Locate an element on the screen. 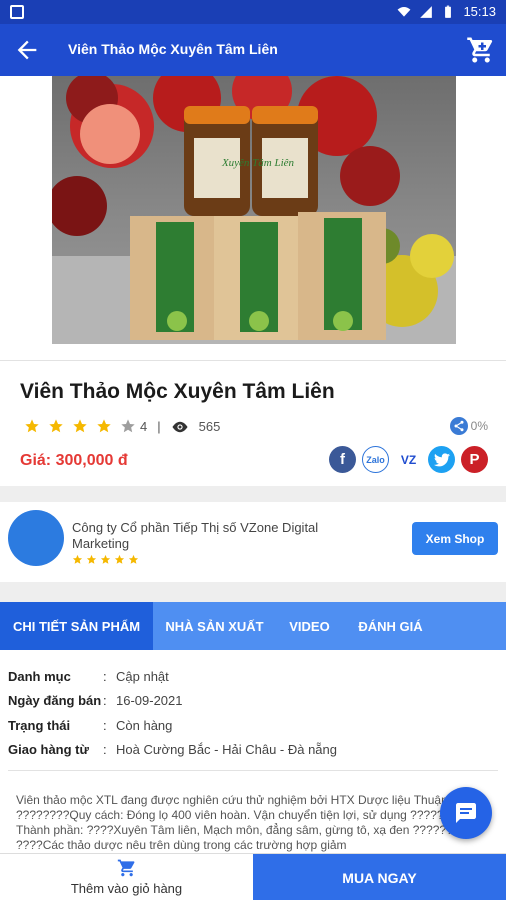 The height and width of the screenshot is (900, 506). shop-avatar is located at coordinates (36, 538).